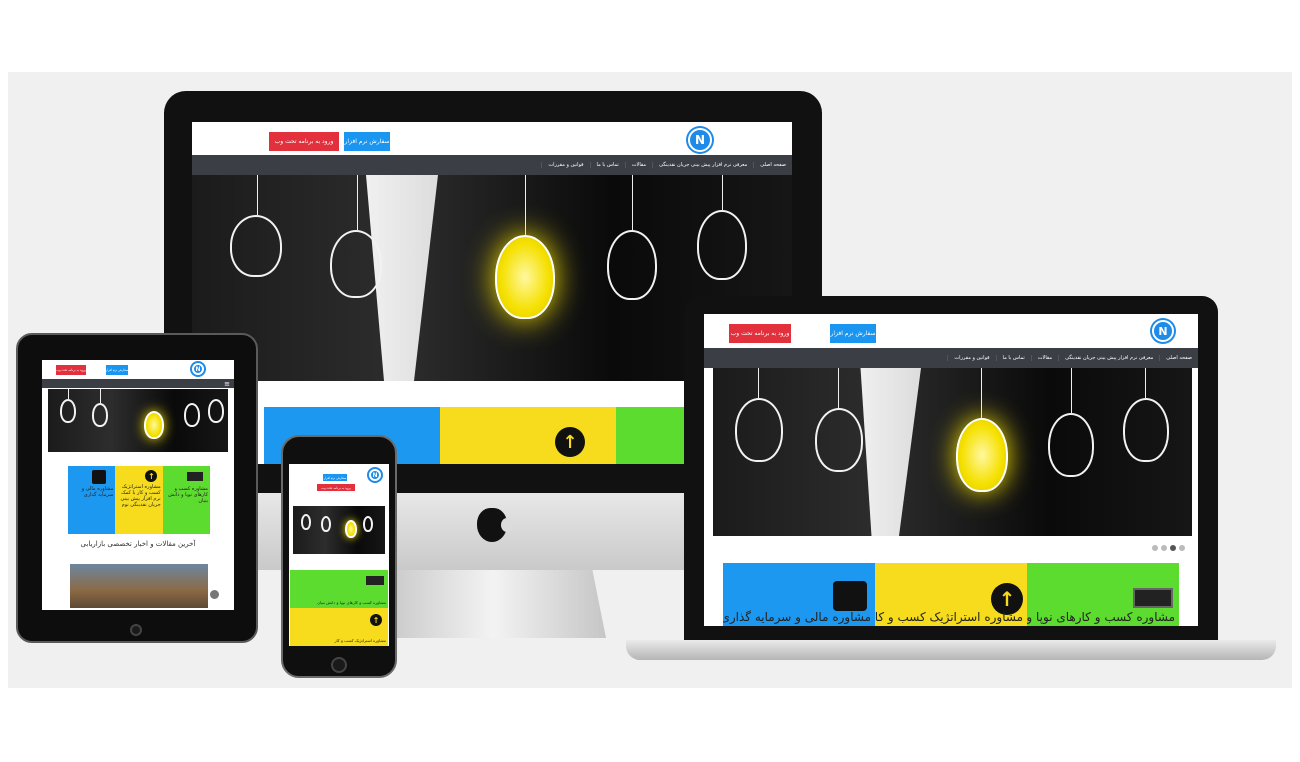 This screenshot has height=762, width=1300. What do you see at coordinates (138, 544) in the screenshot?
I see `articles-heading: آخرین مقالات و اخبار تخصصی بازاریابی` at bounding box center [138, 544].